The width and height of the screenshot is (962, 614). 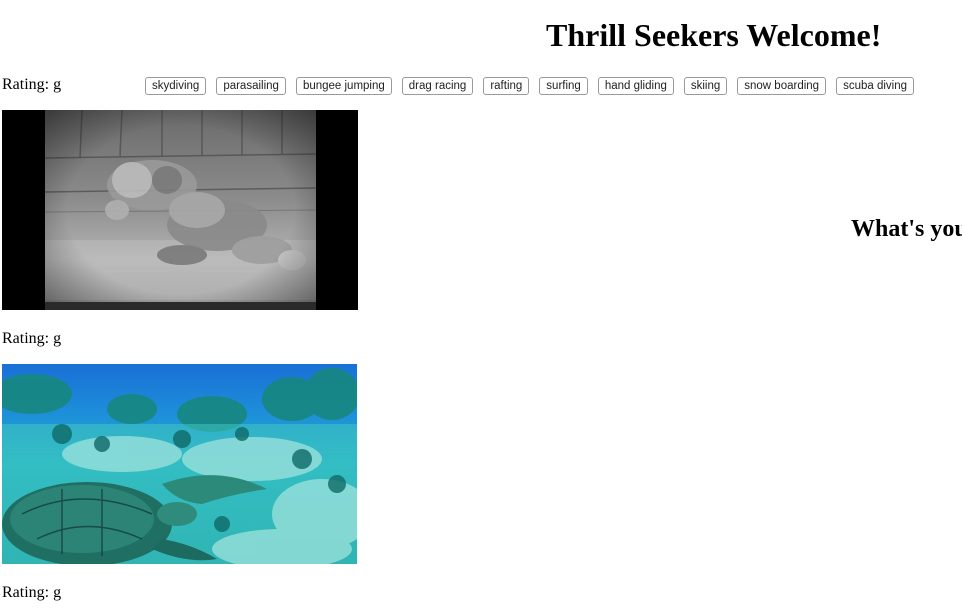 What do you see at coordinates (705, 86) in the screenshot?
I see `topic-button-skiing: skiing` at bounding box center [705, 86].